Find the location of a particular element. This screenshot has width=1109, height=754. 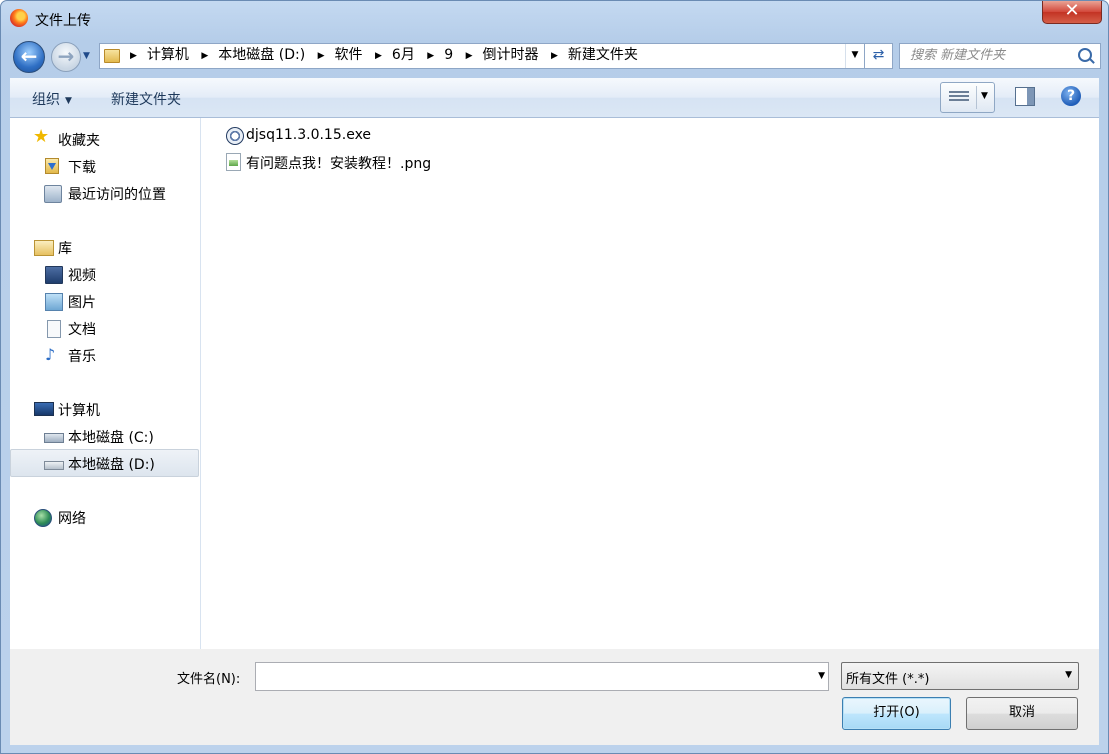

search-box is located at coordinates (1000, 56).